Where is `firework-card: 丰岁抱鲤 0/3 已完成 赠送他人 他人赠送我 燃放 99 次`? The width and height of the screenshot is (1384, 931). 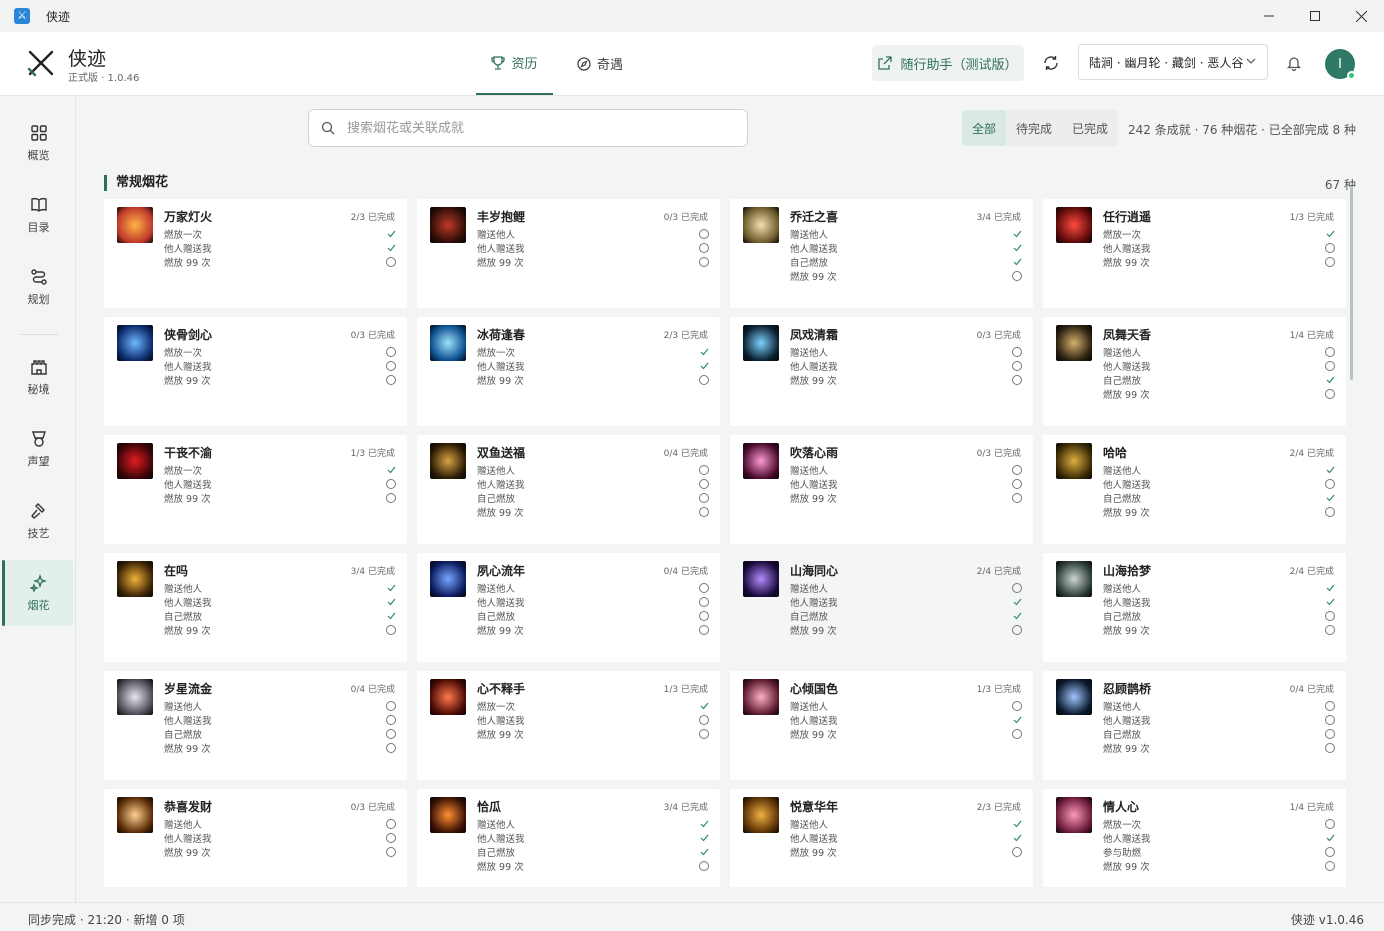 firework-card: 丰岁抱鲤 0/3 已完成 赠送他人 他人赠送我 燃放 99 次 is located at coordinates (568, 253).